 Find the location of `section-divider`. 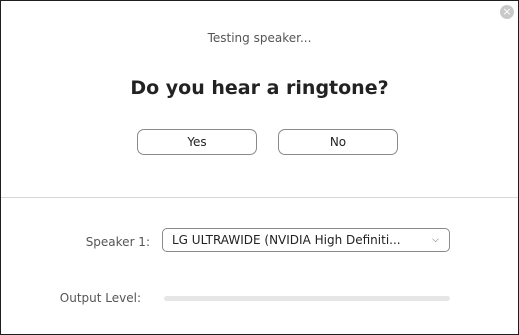

section-divider is located at coordinates (259, 197).